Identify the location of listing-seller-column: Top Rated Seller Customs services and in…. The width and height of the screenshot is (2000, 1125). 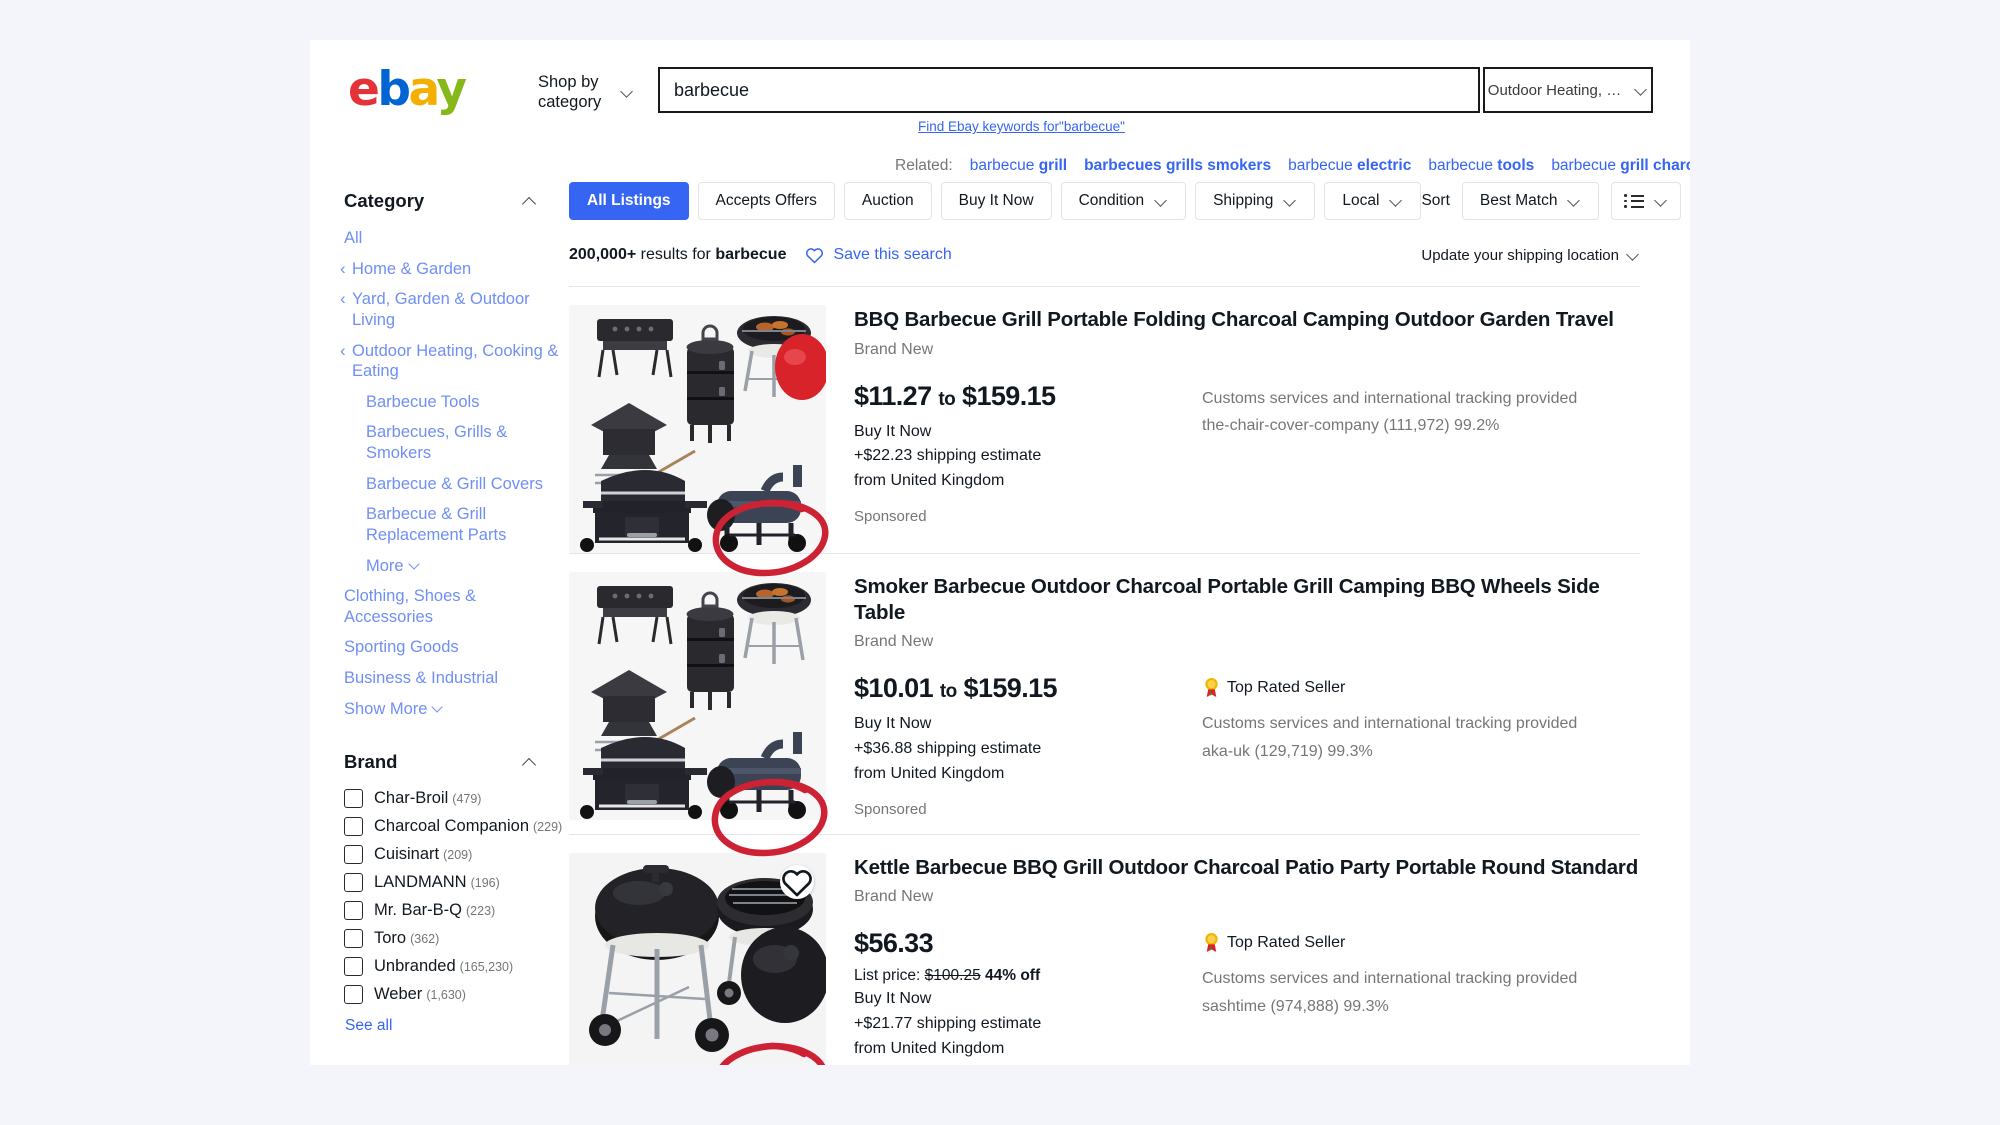
(1421, 996).